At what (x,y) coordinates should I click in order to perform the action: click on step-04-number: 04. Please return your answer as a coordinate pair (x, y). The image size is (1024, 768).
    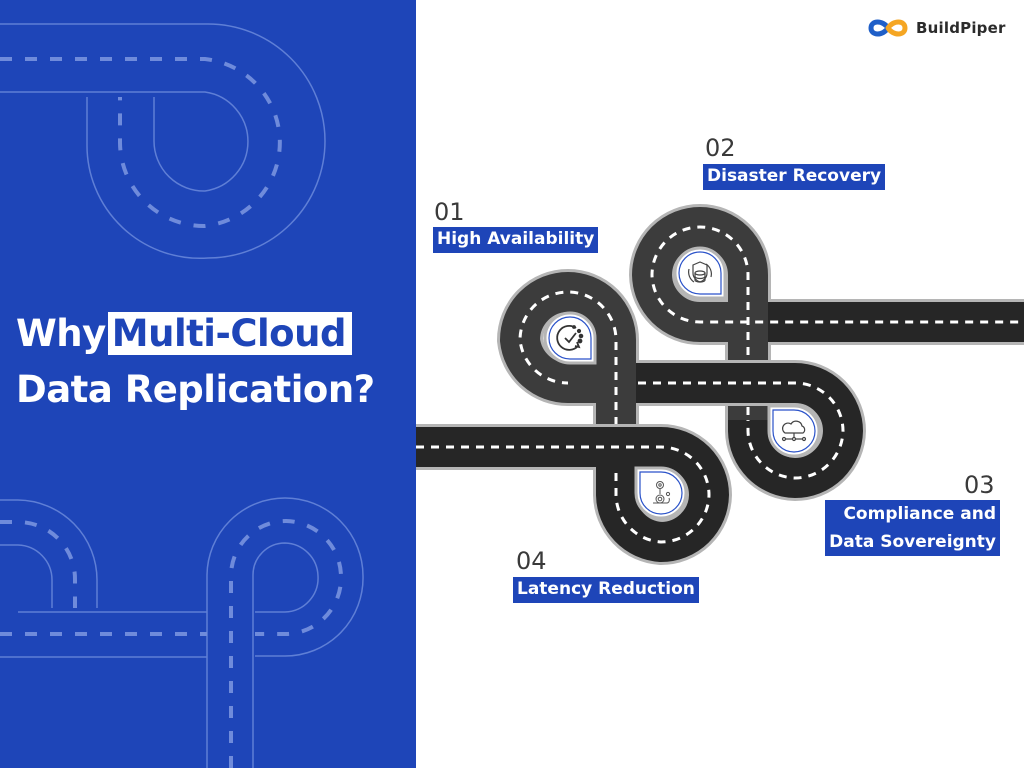
    Looking at the image, I should click on (531, 561).